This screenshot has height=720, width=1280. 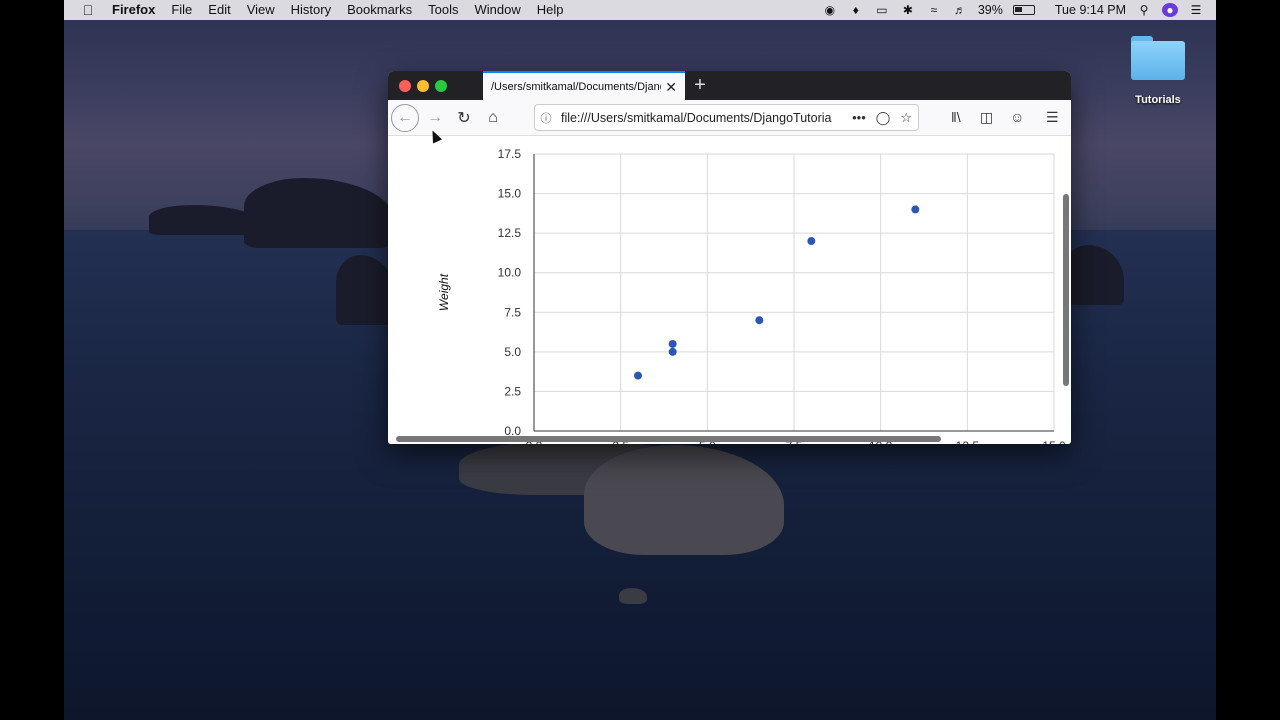 I want to click on y-tick-label: 15.0, so click(x=510, y=194).